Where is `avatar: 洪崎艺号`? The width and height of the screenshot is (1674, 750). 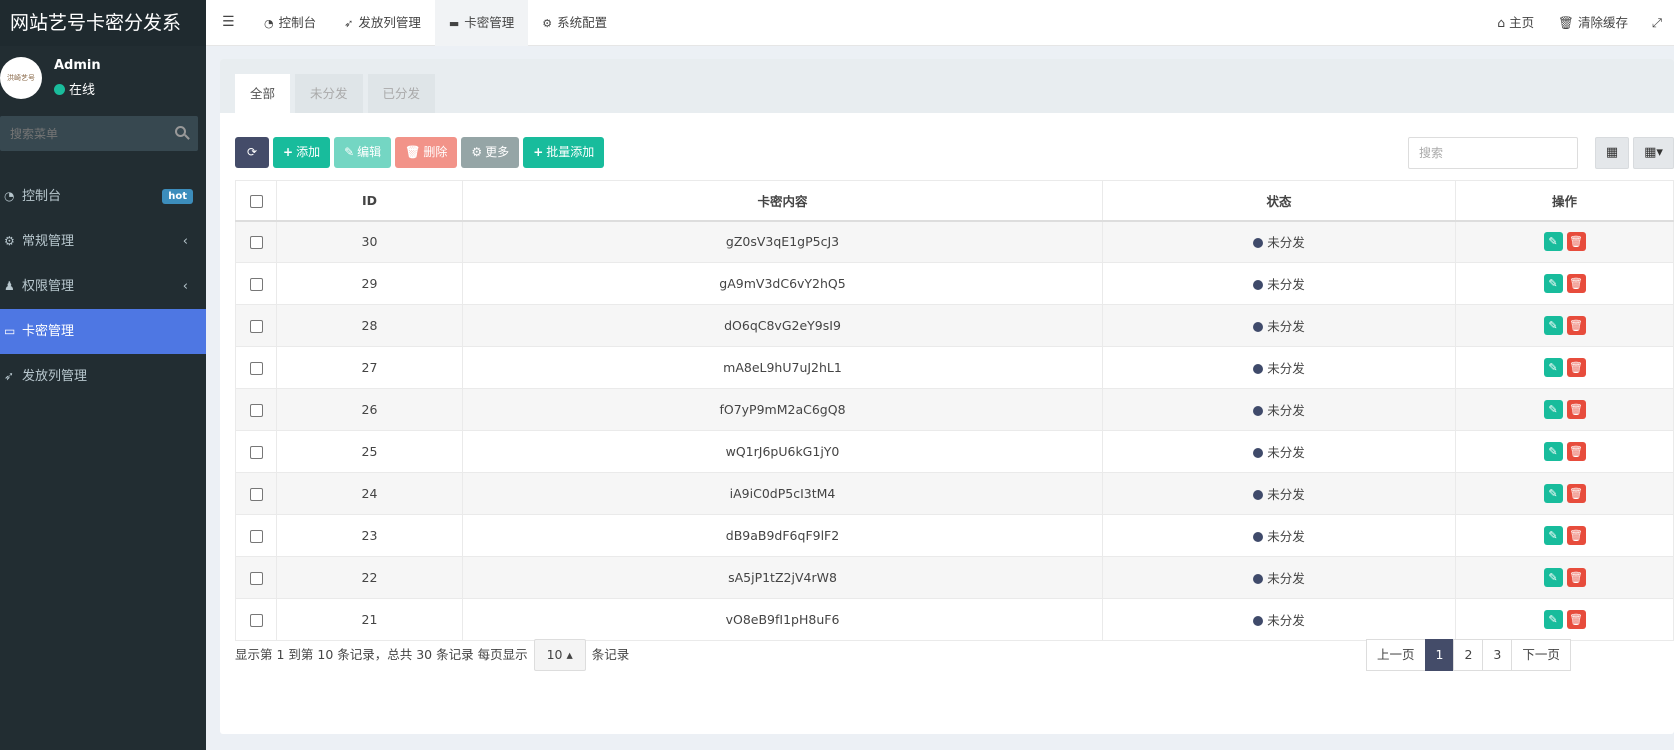 avatar: 洪崎艺号 is located at coordinates (21, 78).